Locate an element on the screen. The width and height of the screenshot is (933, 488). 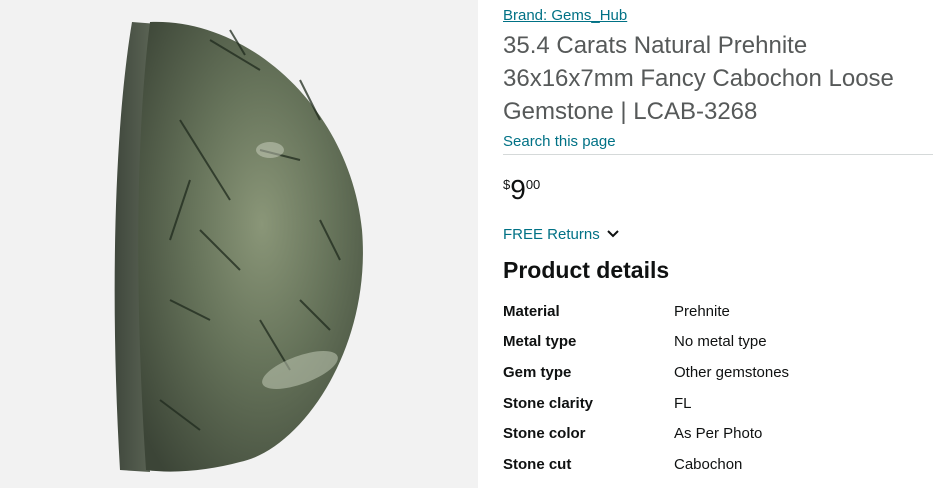
free-returns-label: FREE Returns is located at coordinates (551, 234).